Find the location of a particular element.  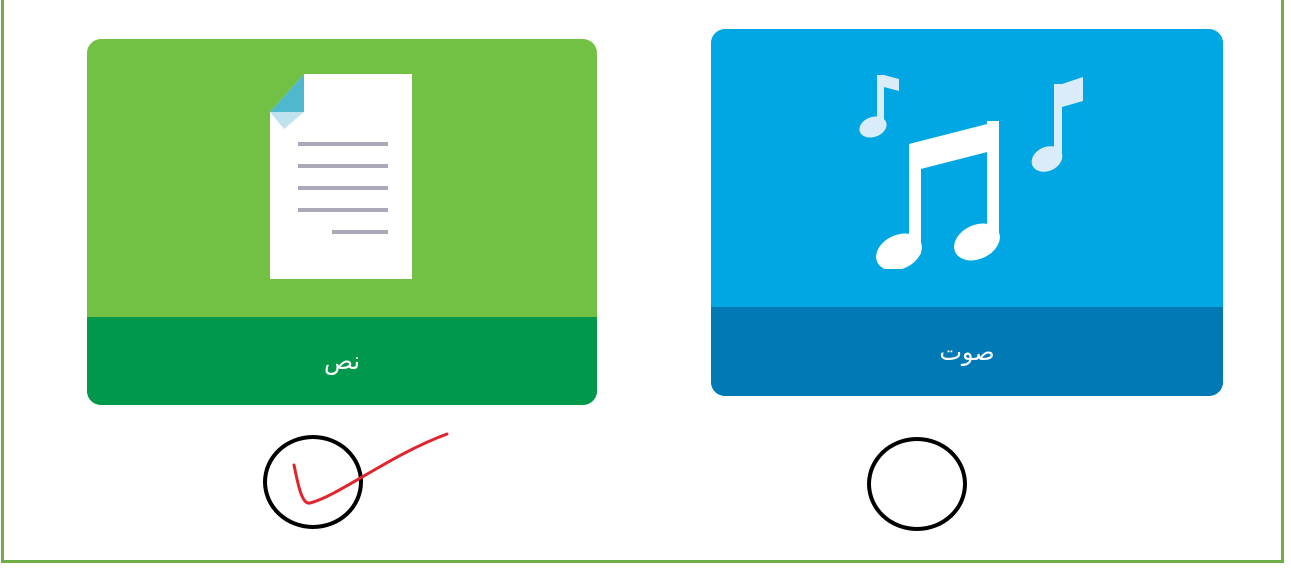

audio-option-label: صوت is located at coordinates (967, 351).